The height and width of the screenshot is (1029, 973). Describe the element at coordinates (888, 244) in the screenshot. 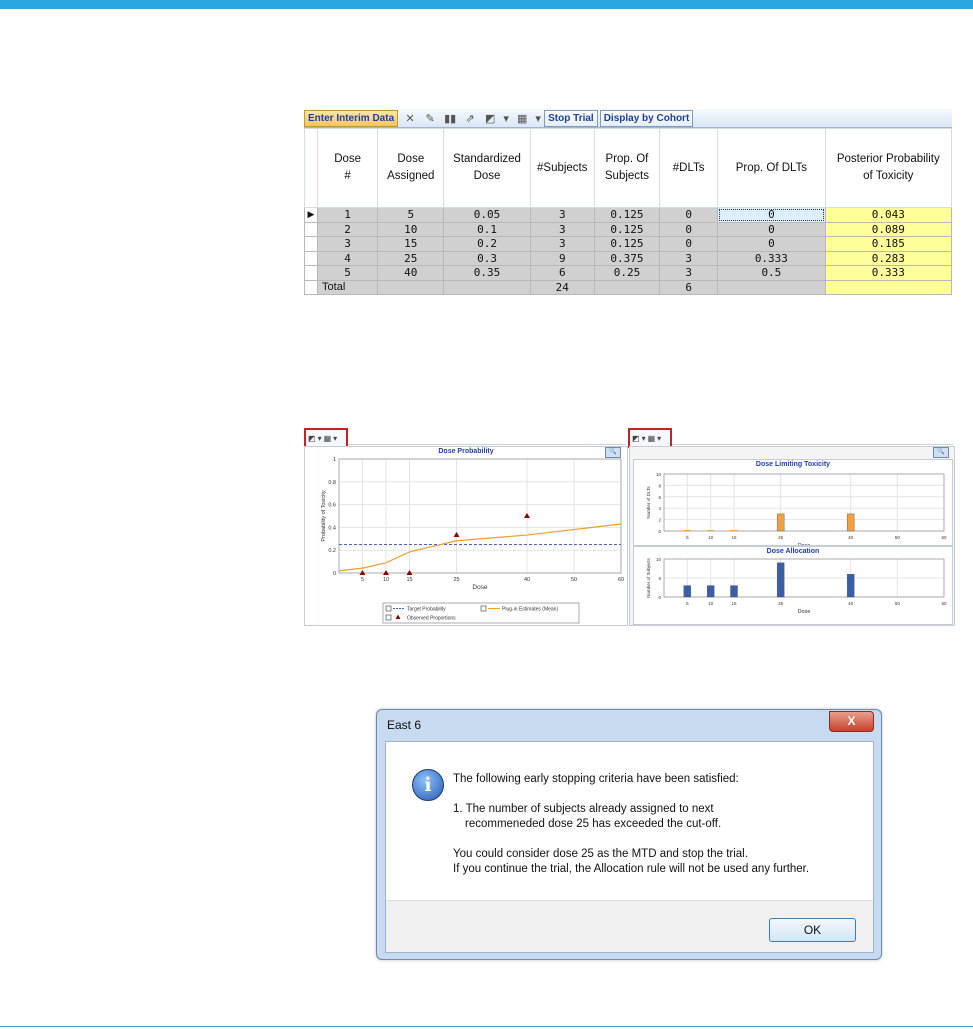

I see `table-cell: 0.185` at that location.